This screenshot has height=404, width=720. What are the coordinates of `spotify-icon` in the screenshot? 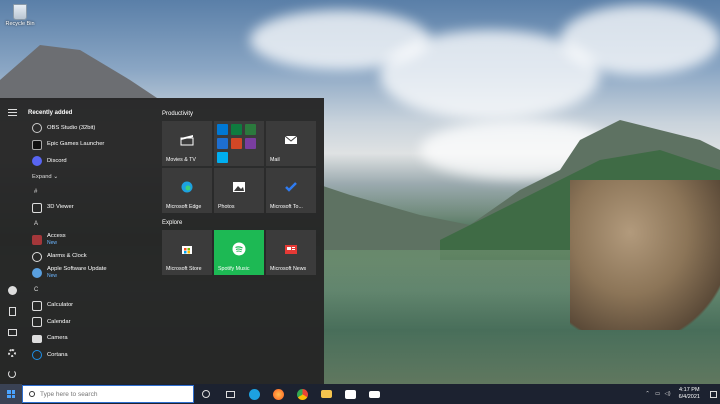 It's located at (239, 249).